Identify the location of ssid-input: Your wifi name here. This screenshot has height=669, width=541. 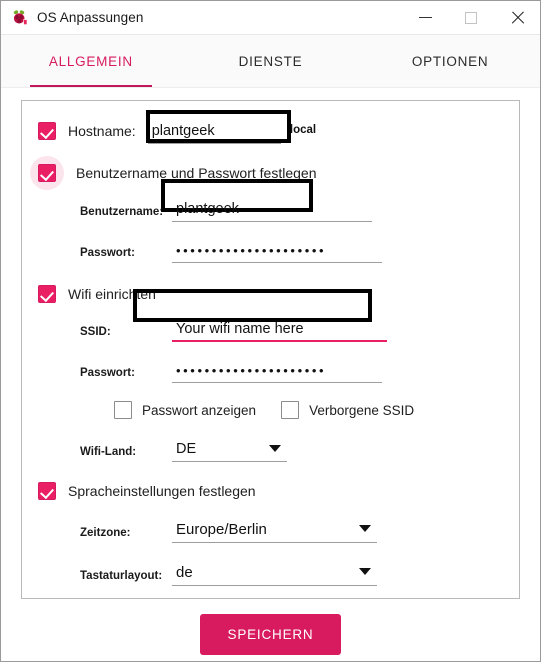
(279, 329).